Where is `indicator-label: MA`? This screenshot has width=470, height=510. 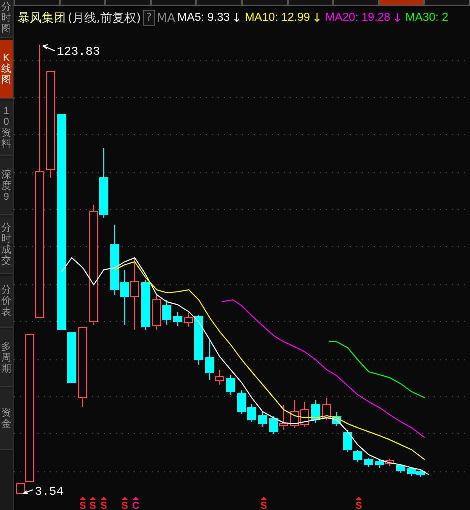
indicator-label: MA is located at coordinates (166, 18).